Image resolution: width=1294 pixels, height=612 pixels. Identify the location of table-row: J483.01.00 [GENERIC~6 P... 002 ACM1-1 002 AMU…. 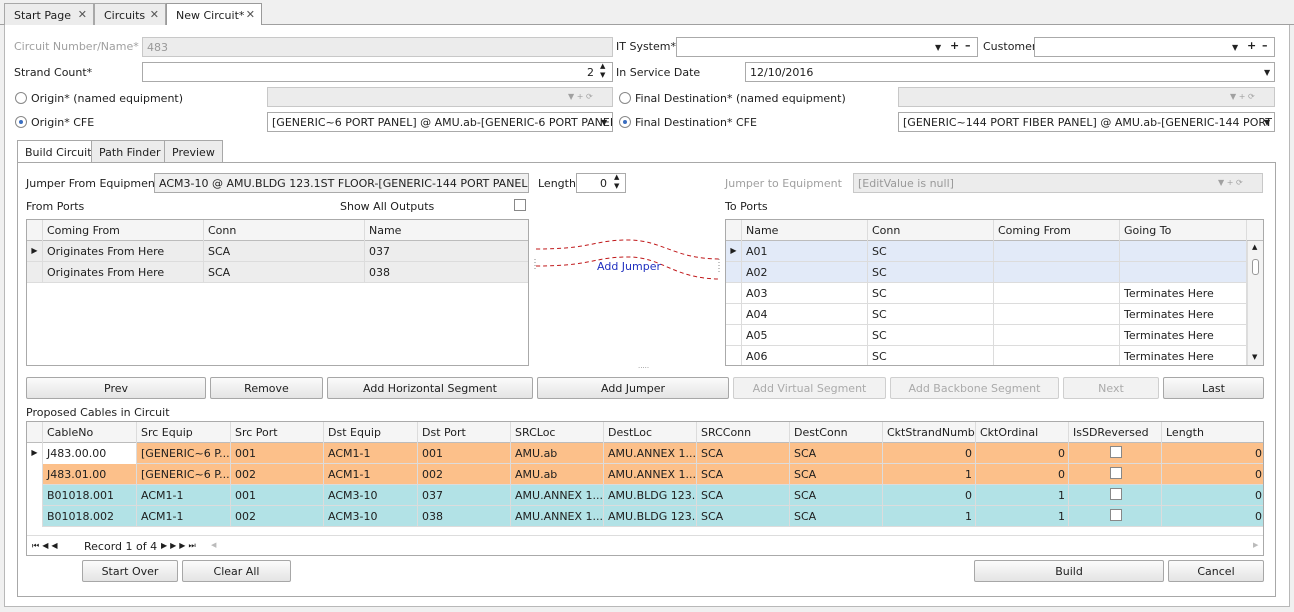
(645, 474).